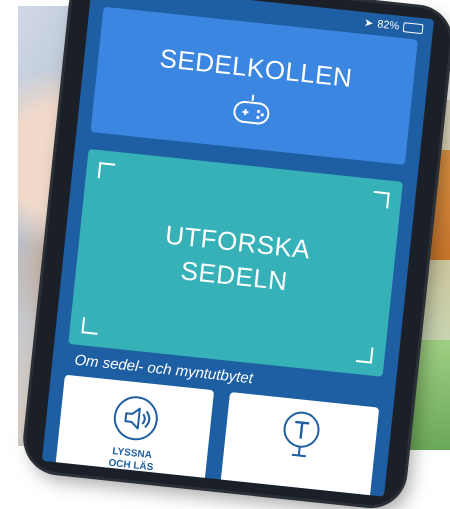 This screenshot has width=450, height=509. I want to click on info-sign-icon, so click(301, 434).